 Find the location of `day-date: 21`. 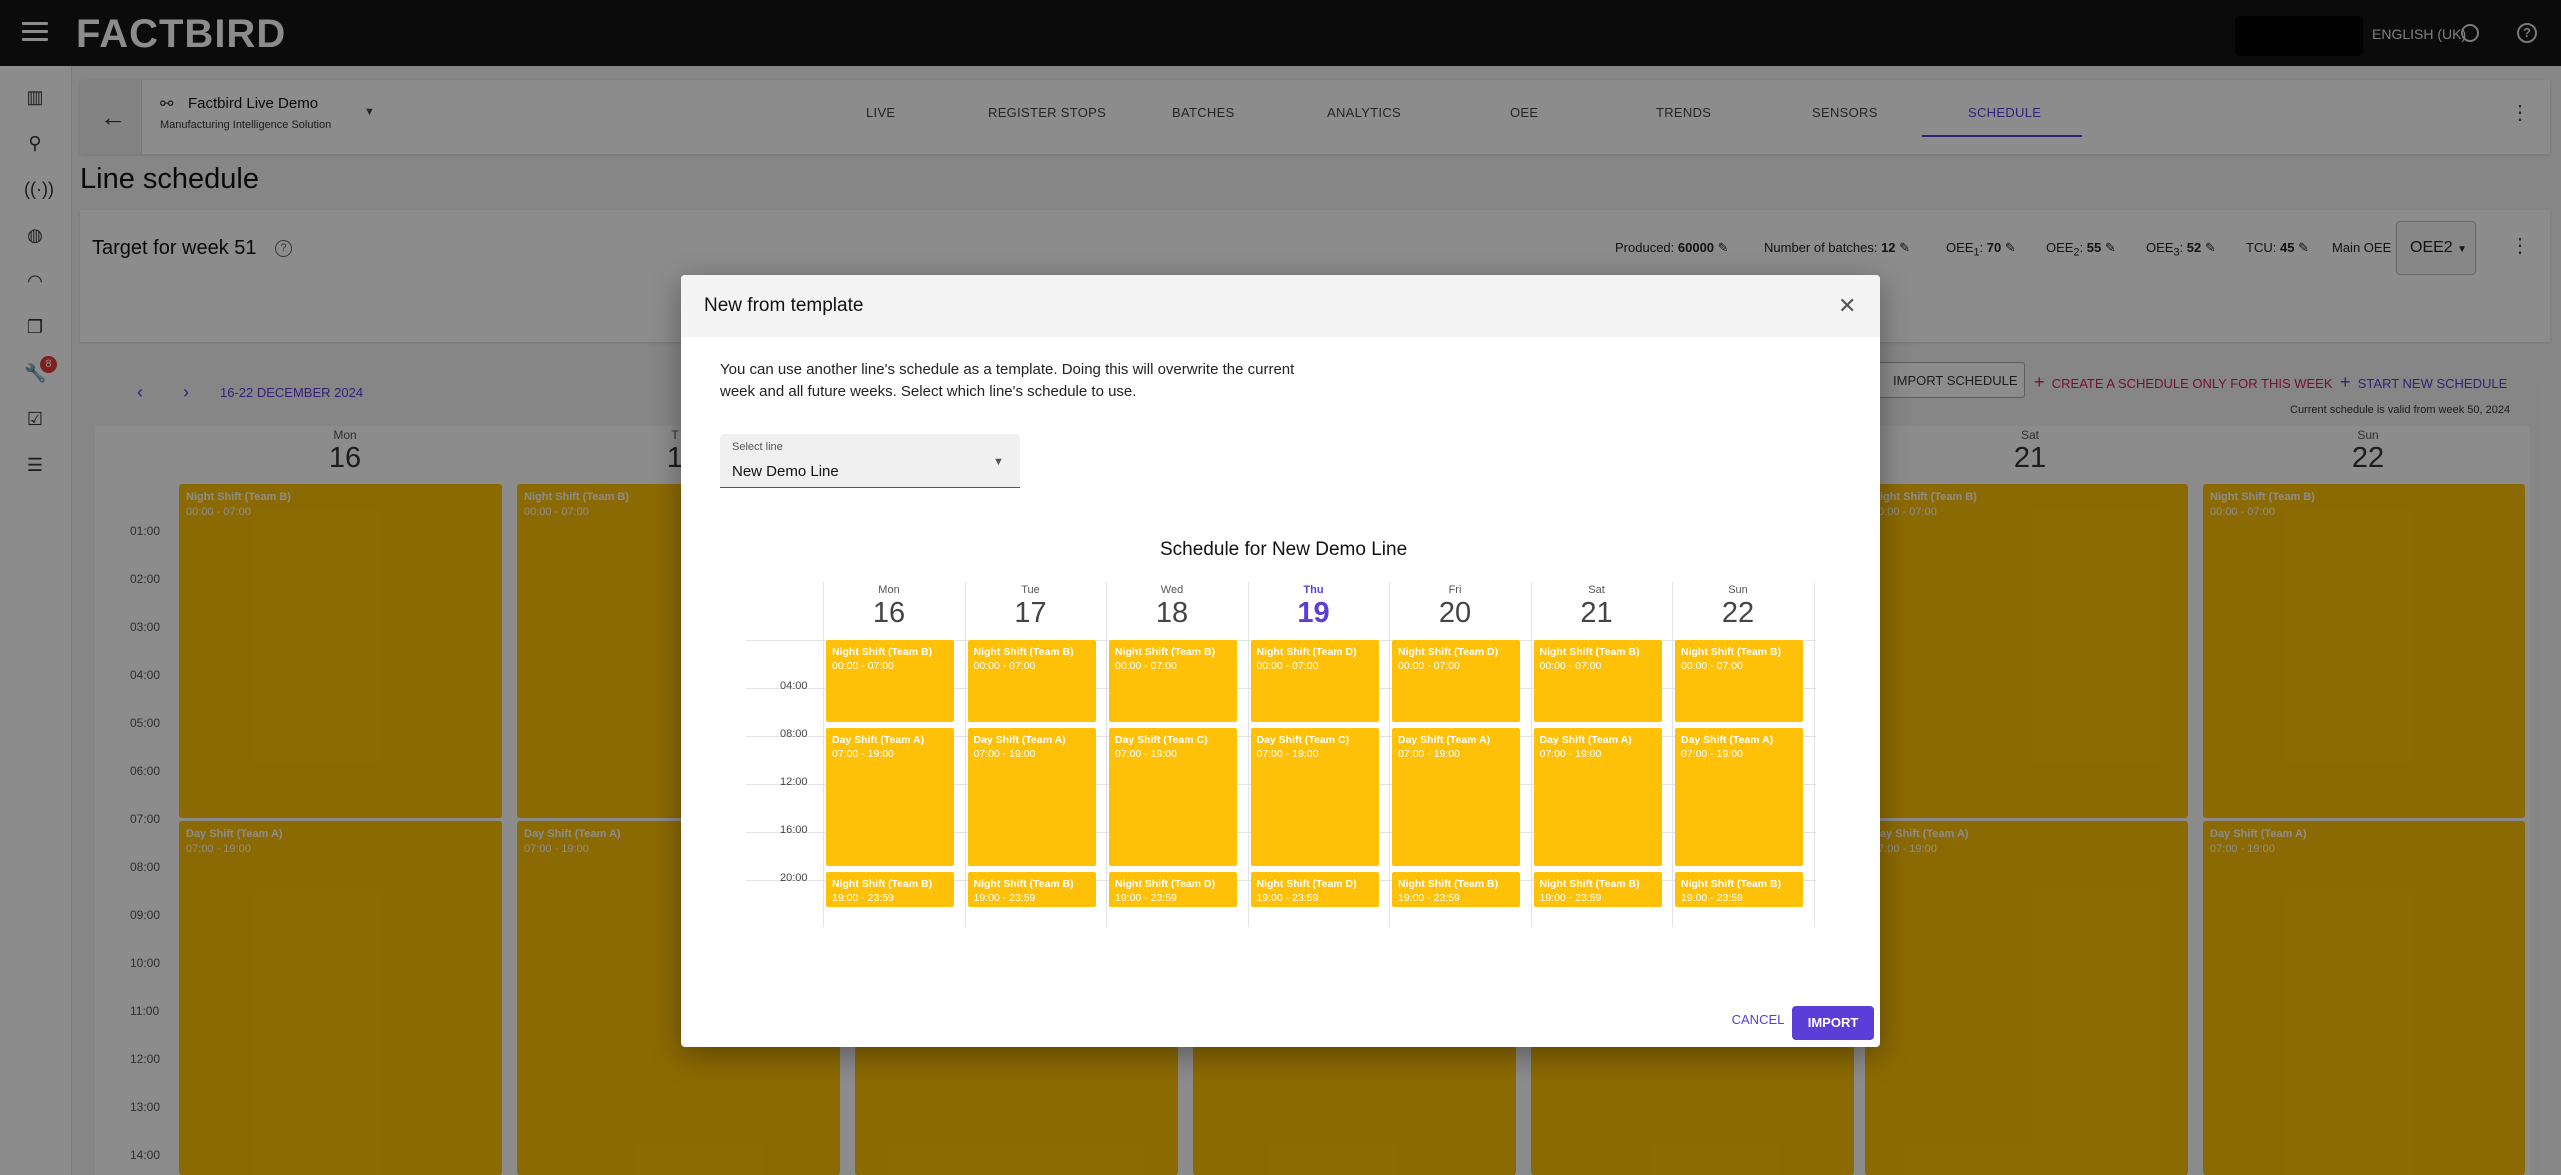

day-date: 21 is located at coordinates (1596, 613).